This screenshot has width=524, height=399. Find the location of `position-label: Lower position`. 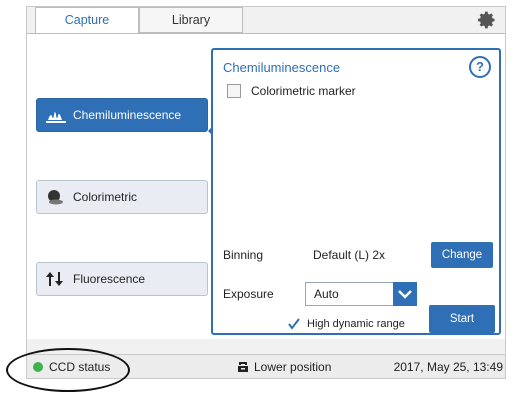

position-label: Lower position is located at coordinates (293, 367).